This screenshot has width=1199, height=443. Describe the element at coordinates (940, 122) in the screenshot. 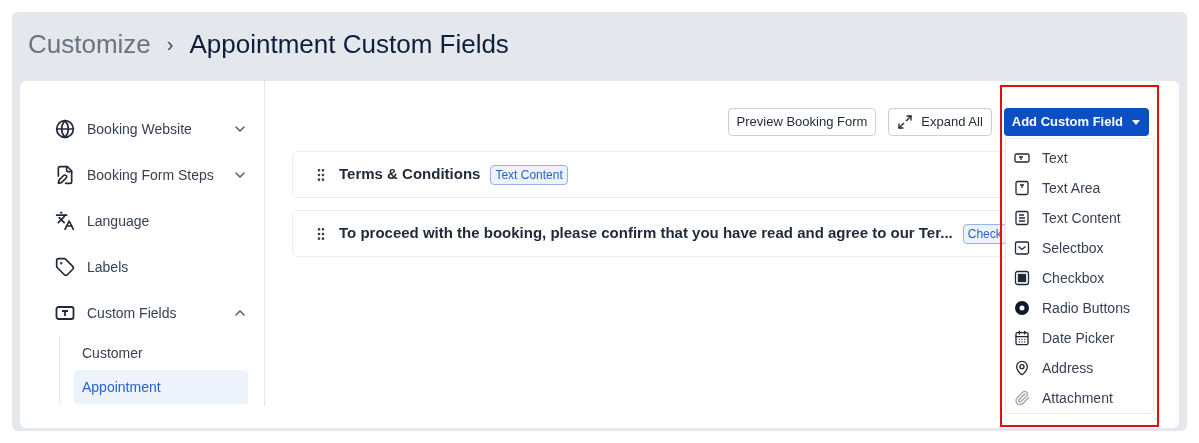

I see `expand-all-button: Expand All` at that location.